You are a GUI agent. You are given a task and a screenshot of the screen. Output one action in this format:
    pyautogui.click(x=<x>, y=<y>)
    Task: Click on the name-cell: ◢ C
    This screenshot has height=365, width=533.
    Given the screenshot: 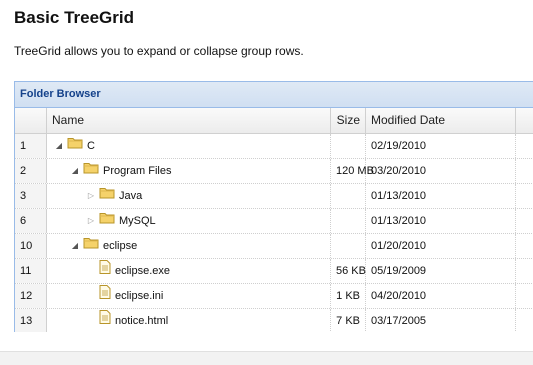 What is the action you would take?
    pyautogui.click(x=189, y=146)
    